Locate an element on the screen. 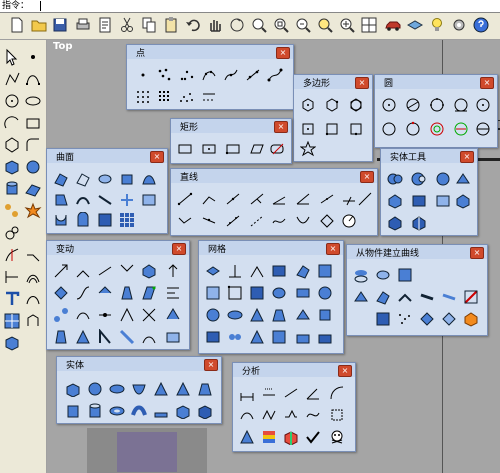  curve-cv-icon is located at coordinates (33, 79).